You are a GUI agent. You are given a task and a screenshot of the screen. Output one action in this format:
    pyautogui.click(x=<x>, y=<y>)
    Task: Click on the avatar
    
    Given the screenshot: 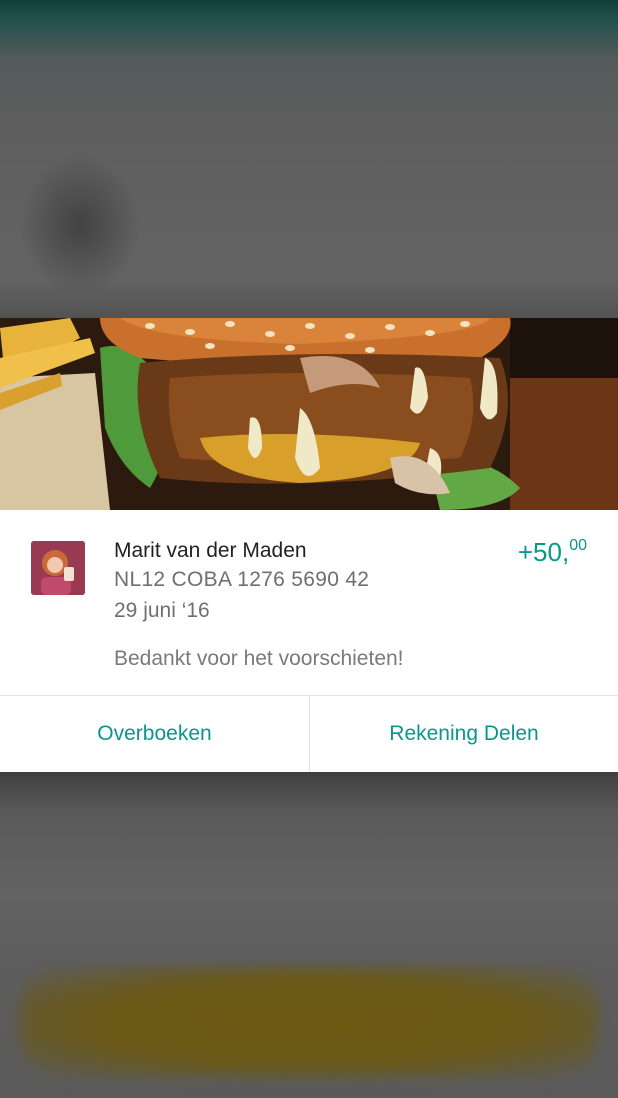 What is the action you would take?
    pyautogui.click(x=58, y=568)
    